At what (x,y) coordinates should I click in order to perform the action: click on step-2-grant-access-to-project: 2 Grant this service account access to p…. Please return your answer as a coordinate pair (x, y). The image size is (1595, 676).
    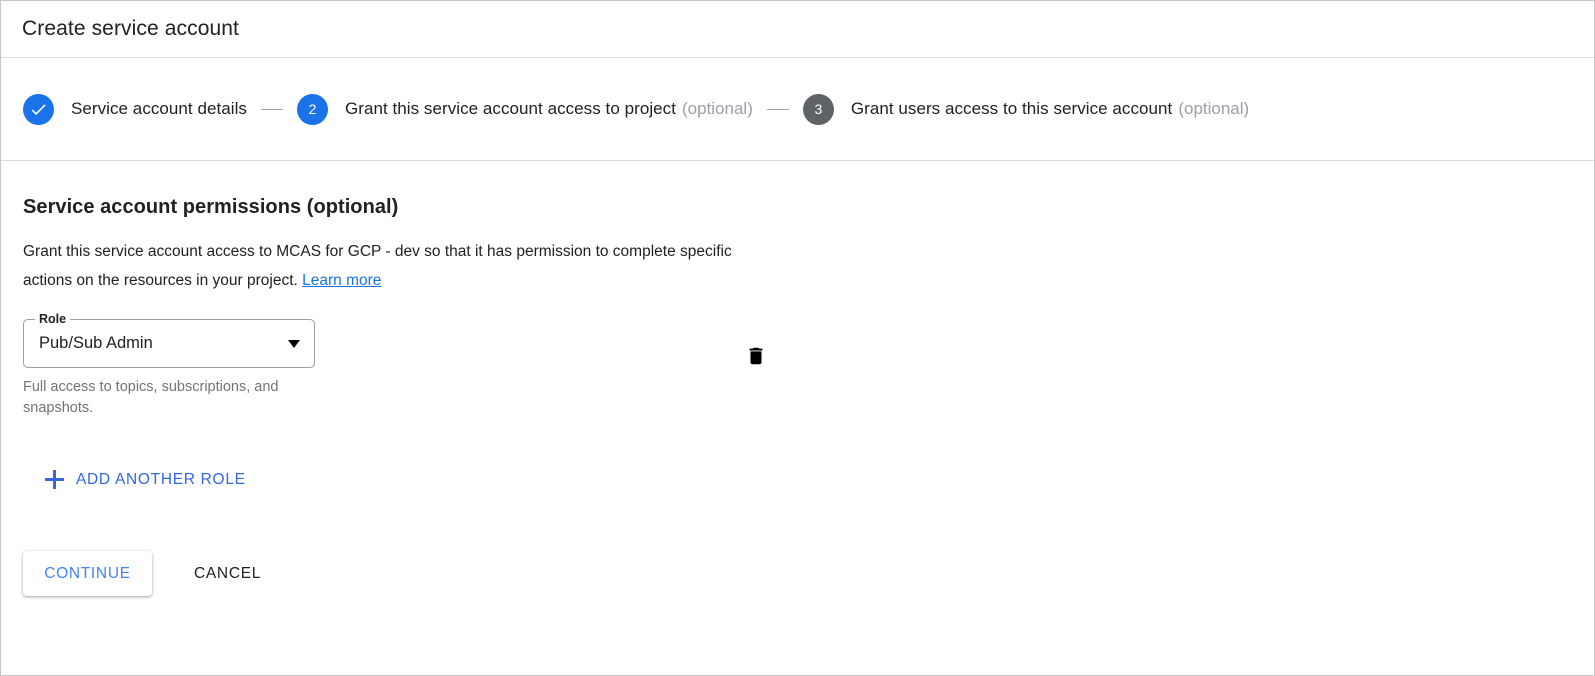
    Looking at the image, I should click on (524, 109).